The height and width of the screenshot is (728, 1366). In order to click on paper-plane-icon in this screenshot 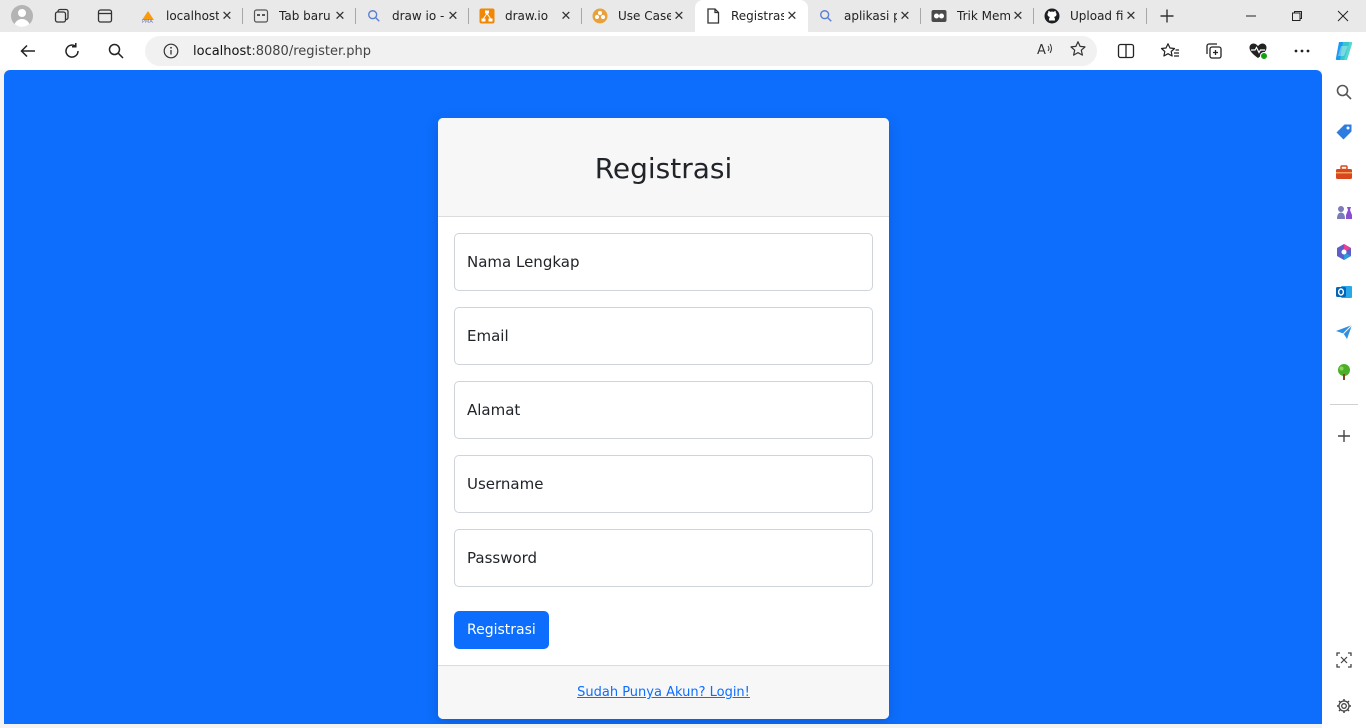, I will do `click(1344, 331)`.